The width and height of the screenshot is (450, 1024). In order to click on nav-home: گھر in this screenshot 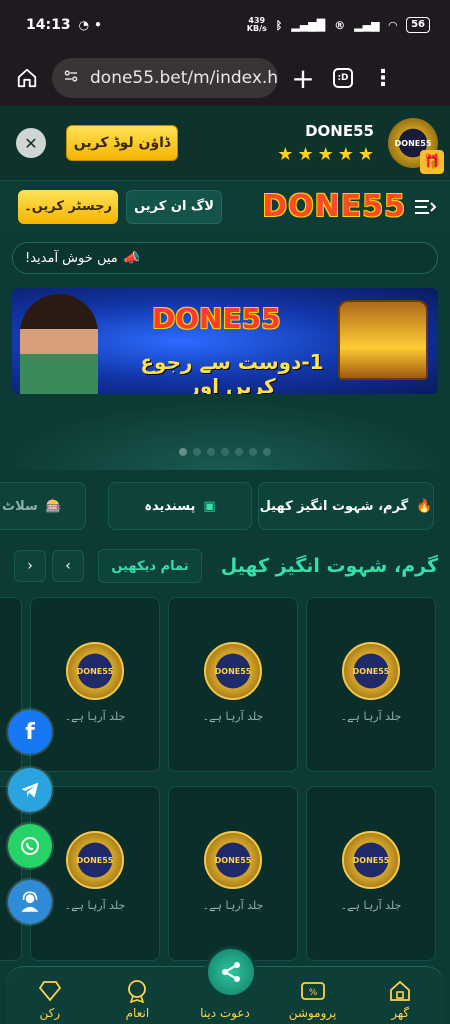, I will do `click(400, 999)`.